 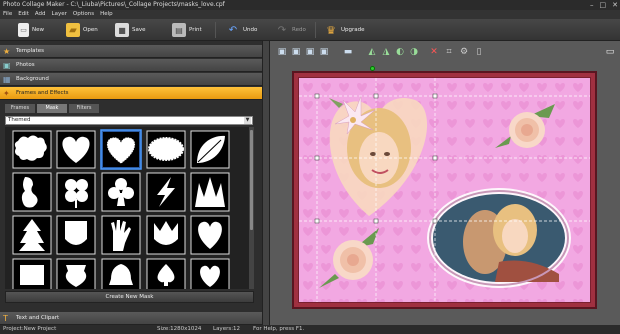 What do you see at coordinates (233, 30) in the screenshot?
I see `undo-arrow-icon: ↶` at bounding box center [233, 30].